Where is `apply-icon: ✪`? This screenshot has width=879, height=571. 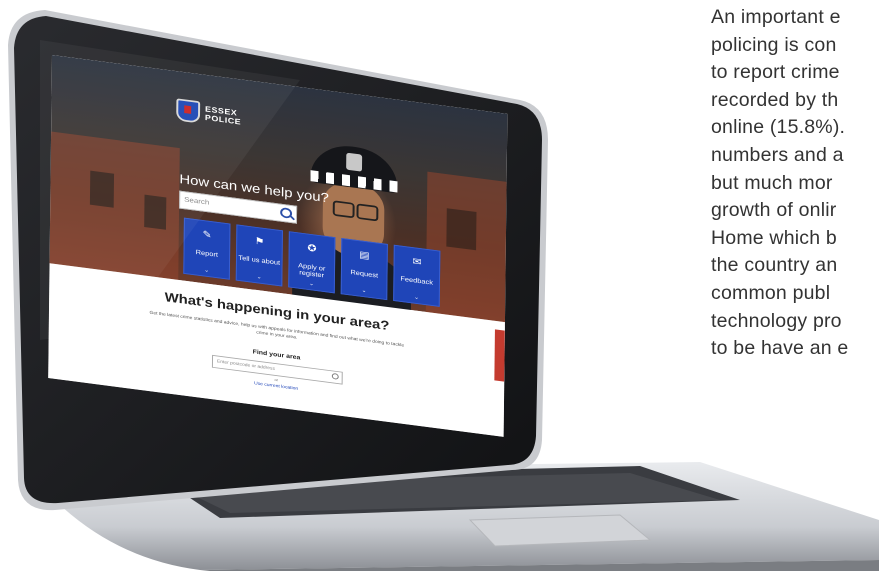
apply-icon: ✪ is located at coordinates (312, 248).